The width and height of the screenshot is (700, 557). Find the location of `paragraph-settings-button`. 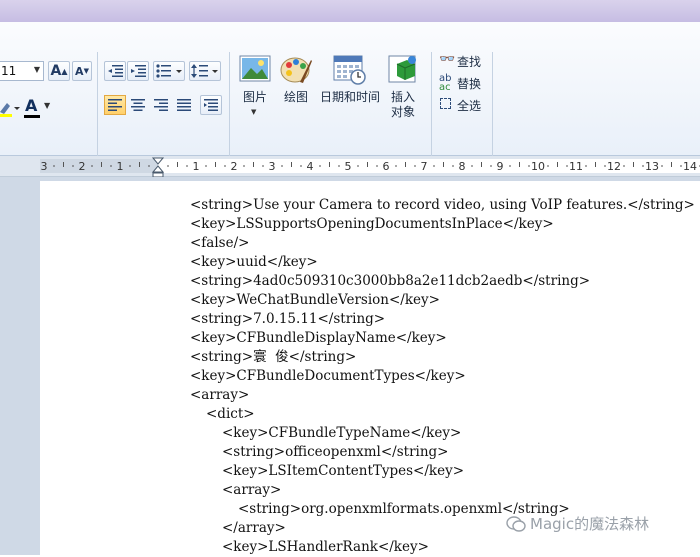

paragraph-settings-button is located at coordinates (211, 105).